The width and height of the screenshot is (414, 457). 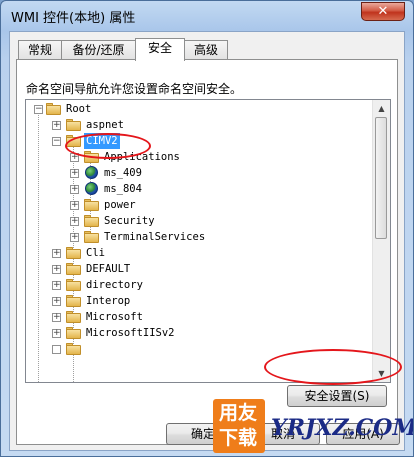 What do you see at coordinates (203, 434) in the screenshot?
I see `ok-button: 确定` at bounding box center [203, 434].